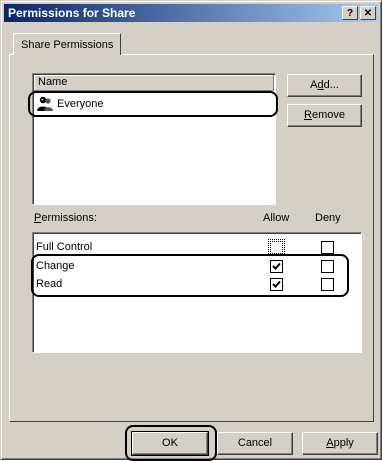  I want to click on change-deny-checkbox, so click(327, 266).